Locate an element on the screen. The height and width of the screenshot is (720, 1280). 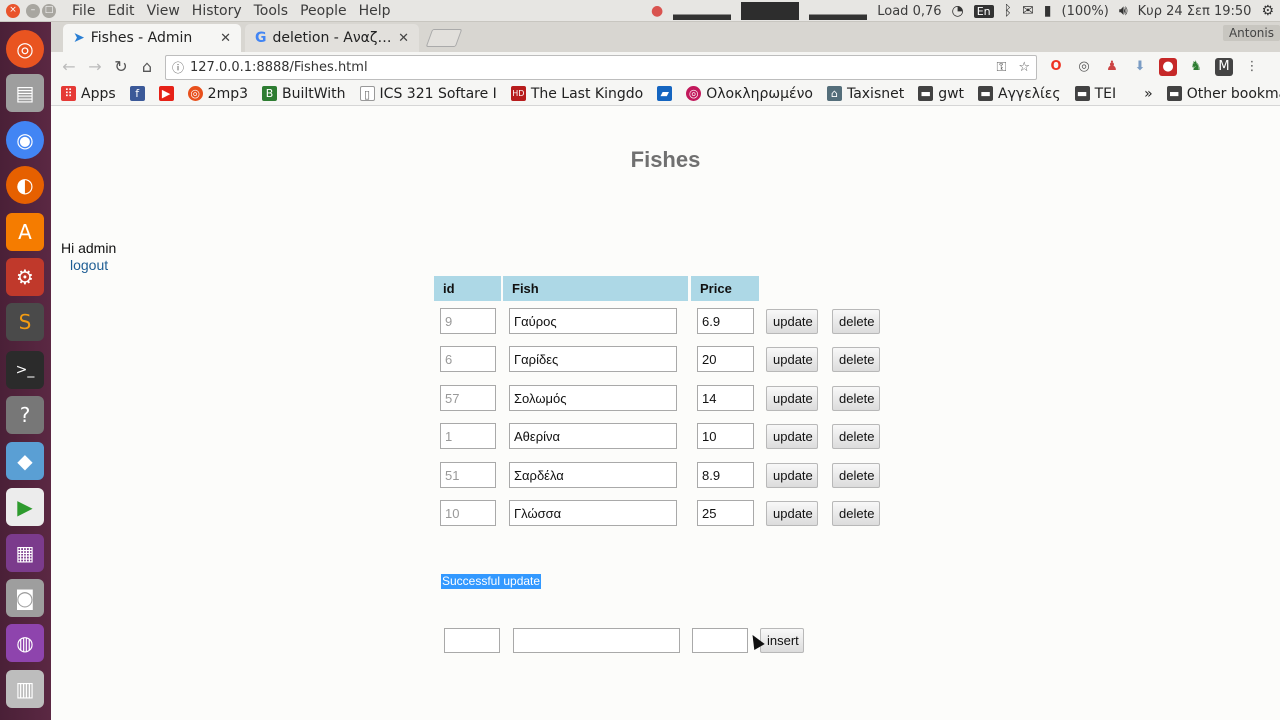
bookmark-apps: ⠿ Apps is located at coordinates (88, 94).